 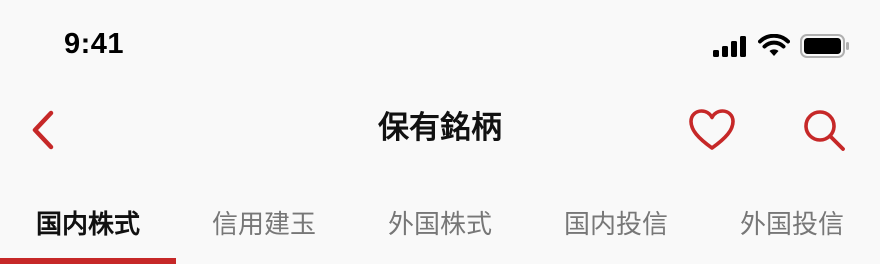 What do you see at coordinates (730, 46) in the screenshot?
I see `cellular-signal-icon` at bounding box center [730, 46].